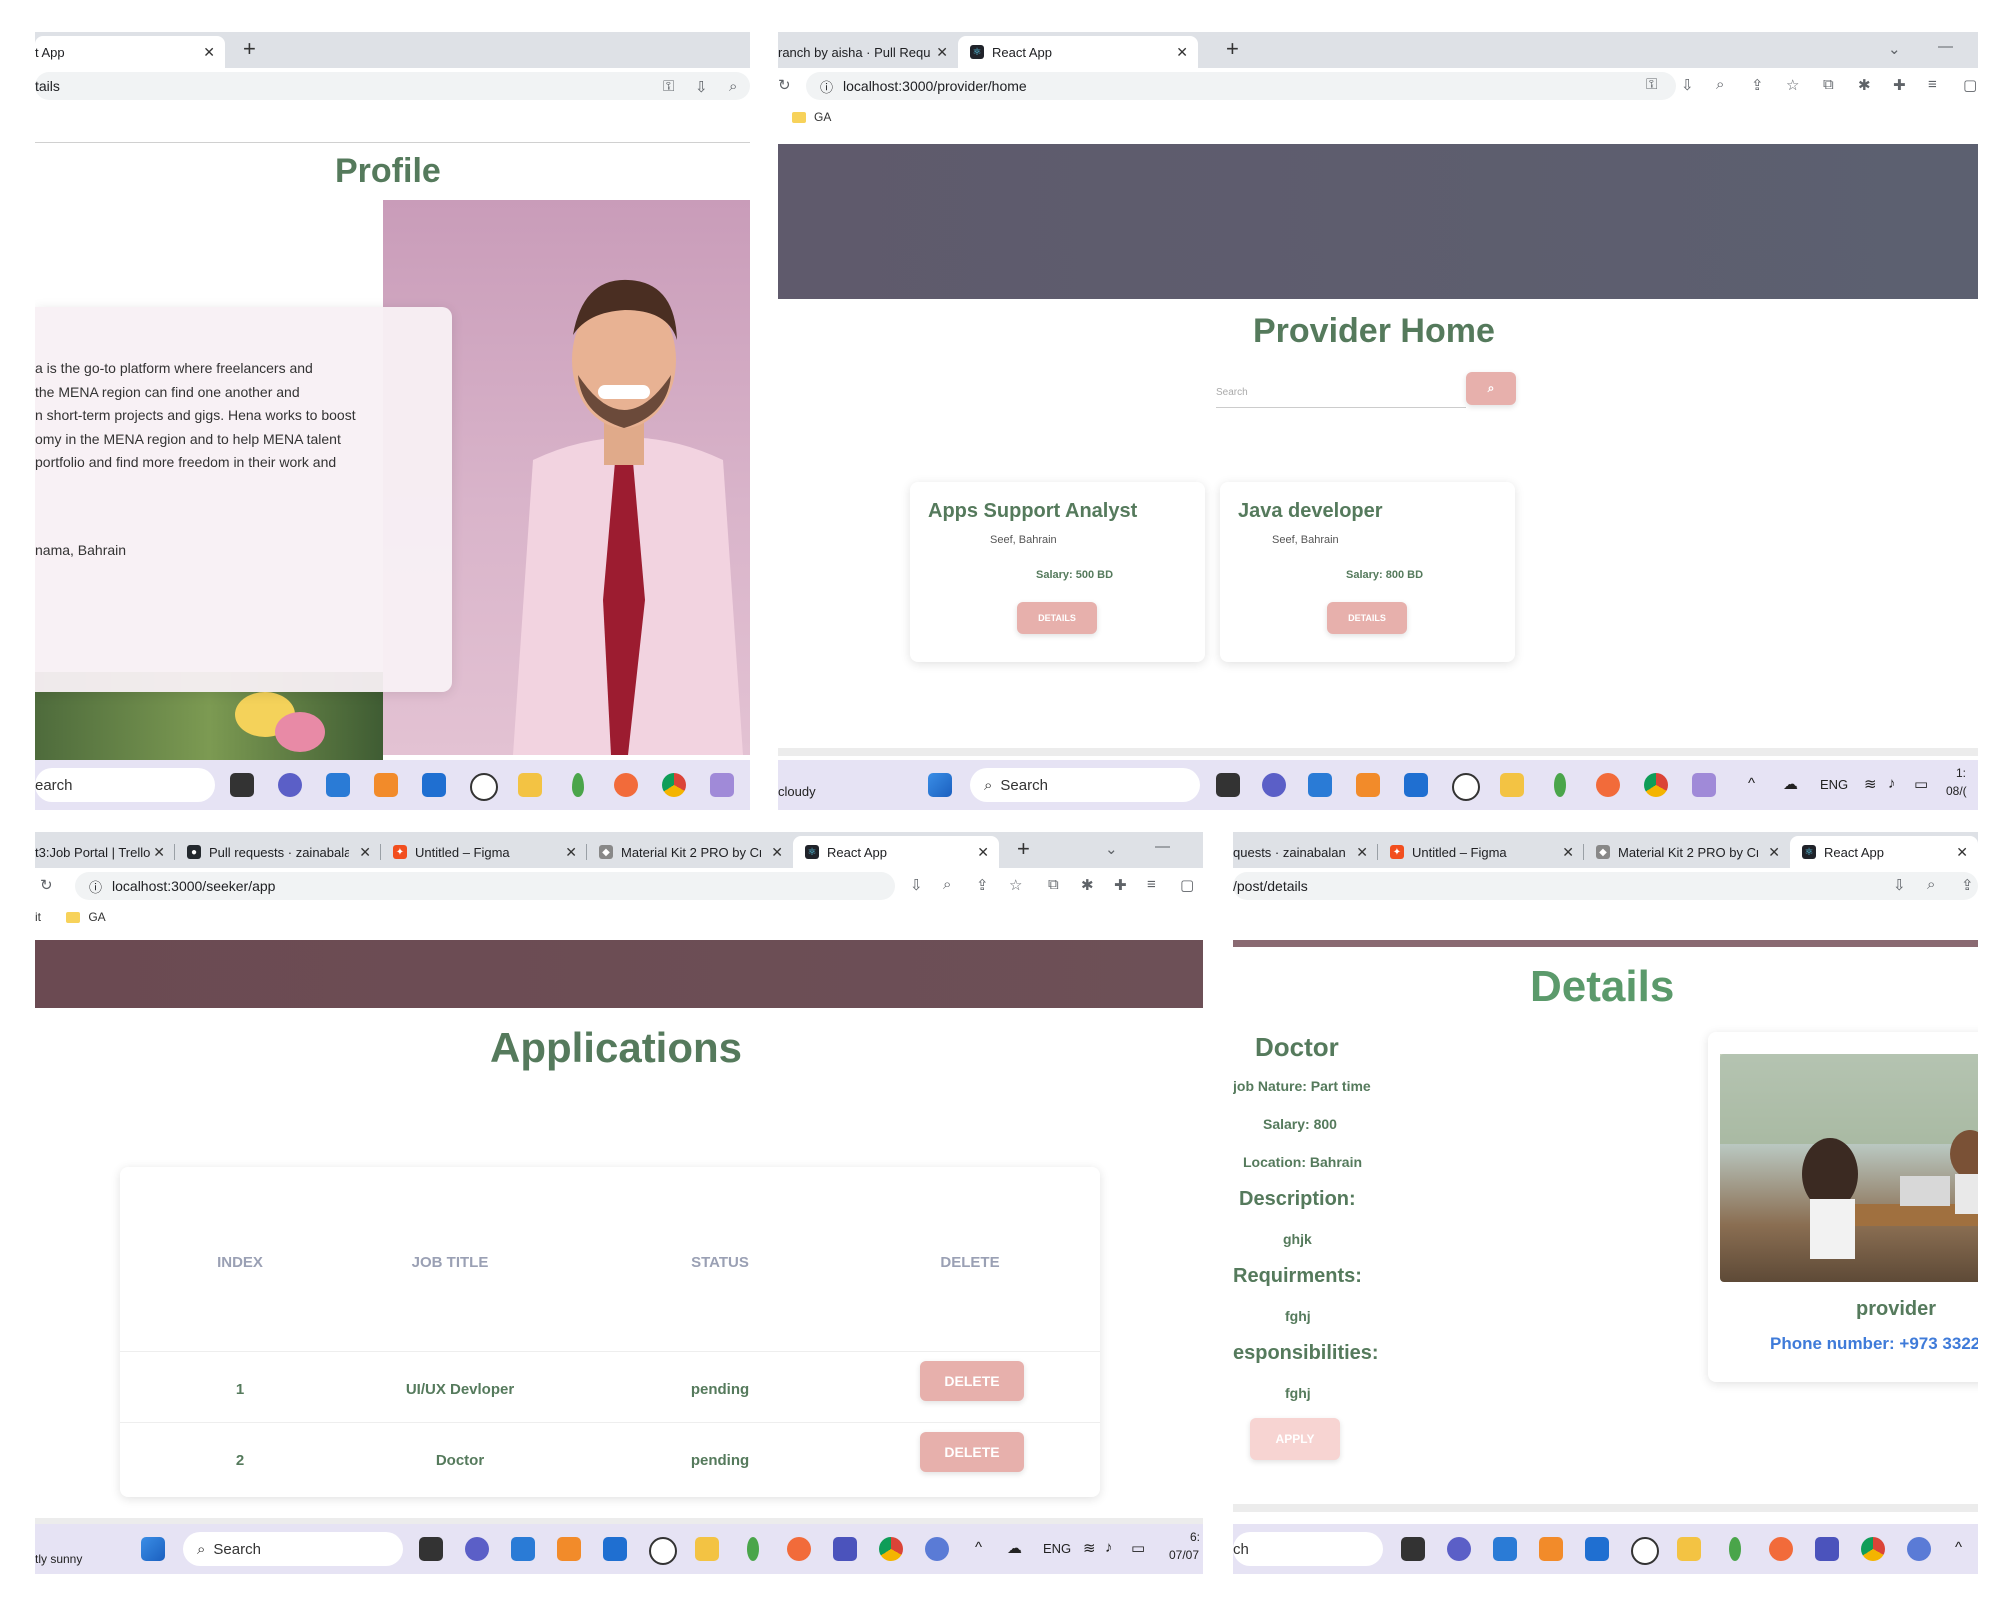  Describe the element at coordinates (784, 85) in the screenshot. I see `reload-icon: ↻` at that location.